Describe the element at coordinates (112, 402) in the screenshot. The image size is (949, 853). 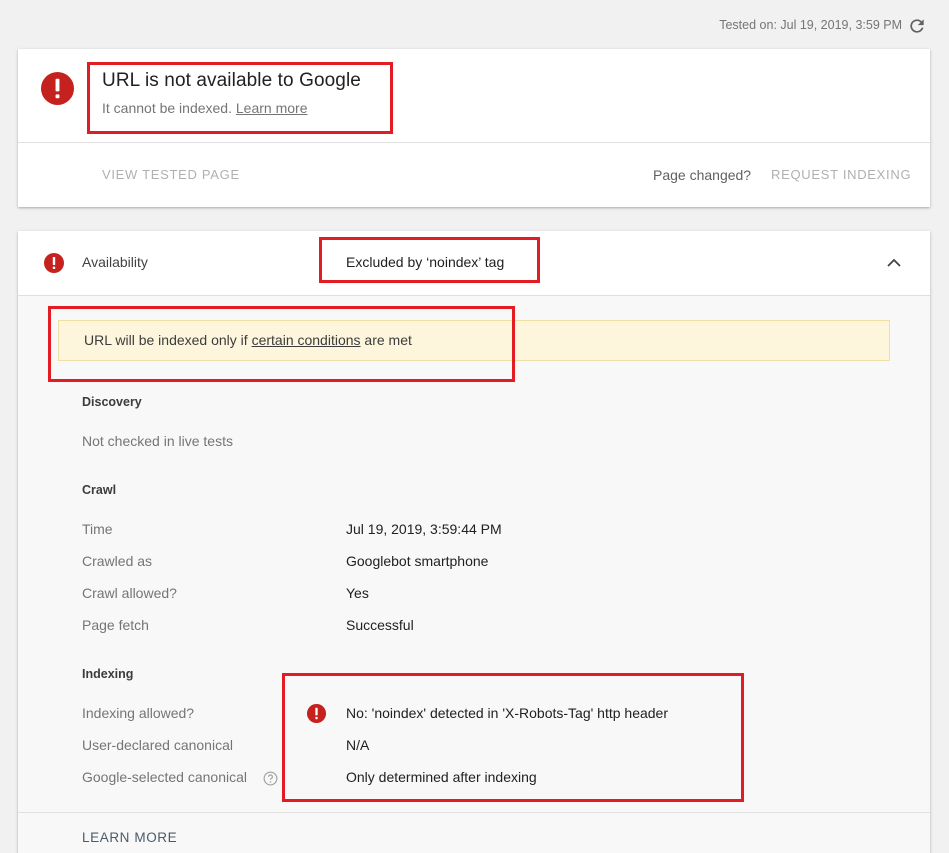
I see `discovery-heading: Discovery` at that location.